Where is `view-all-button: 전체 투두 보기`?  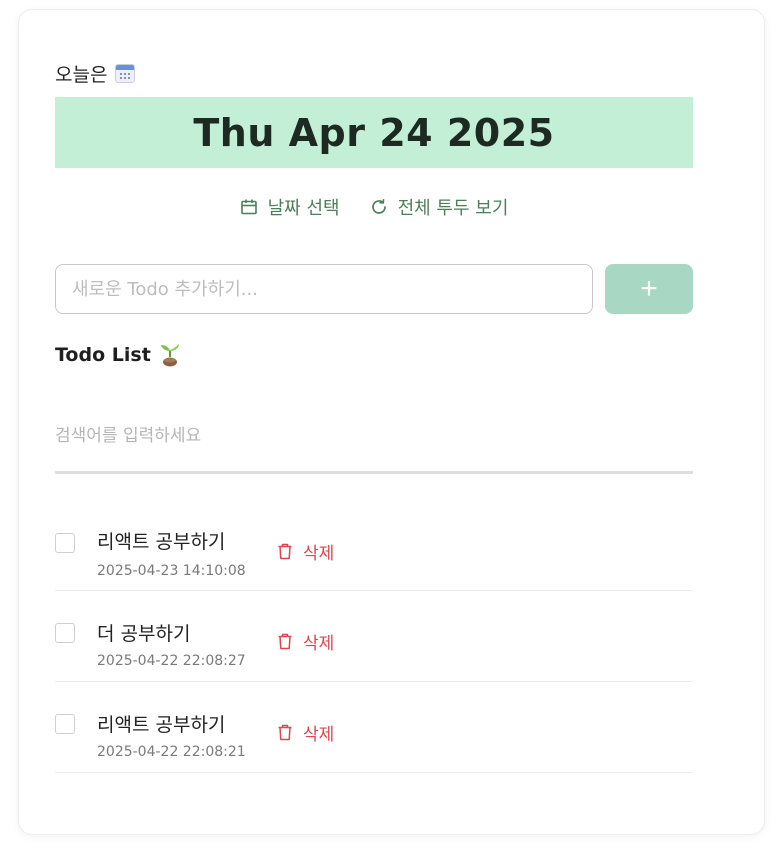 view-all-button: 전체 투두 보기 is located at coordinates (439, 207).